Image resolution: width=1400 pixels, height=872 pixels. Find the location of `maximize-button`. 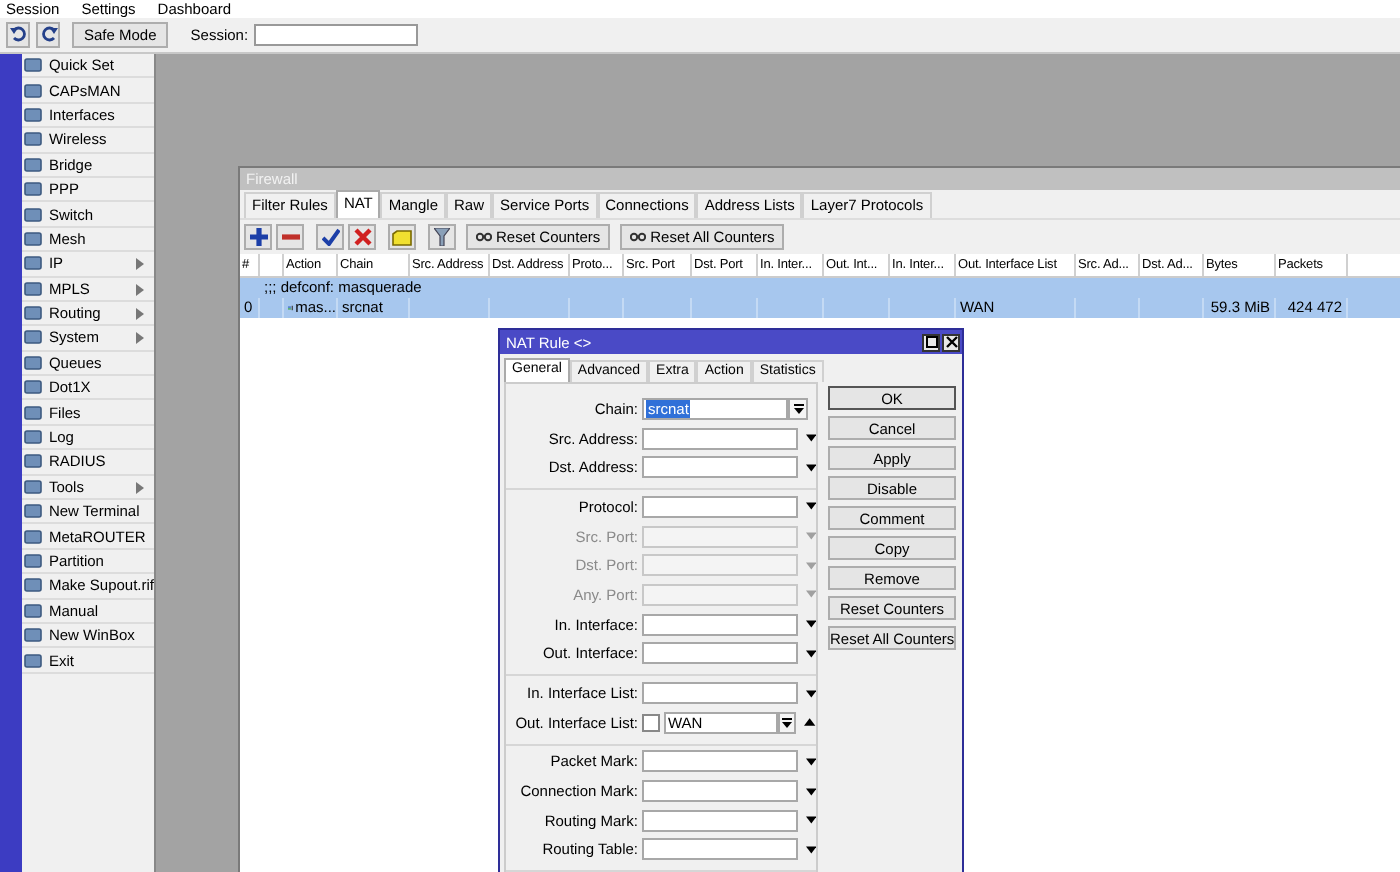

maximize-button is located at coordinates (931, 342).